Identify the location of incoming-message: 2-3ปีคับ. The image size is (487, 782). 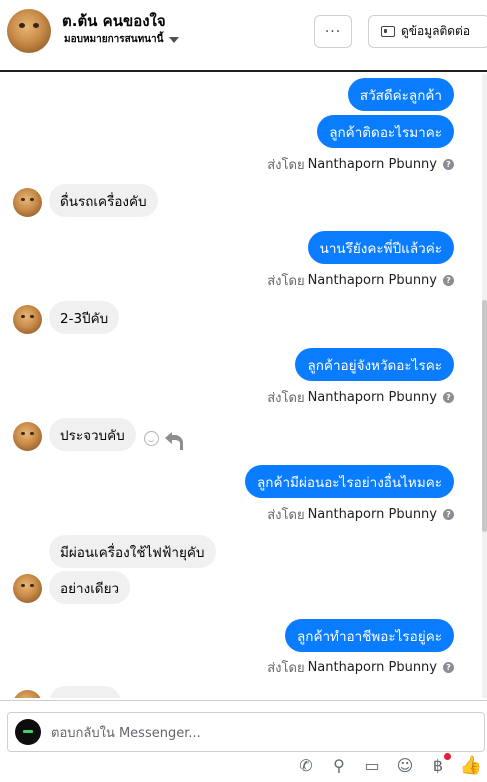
(84, 317).